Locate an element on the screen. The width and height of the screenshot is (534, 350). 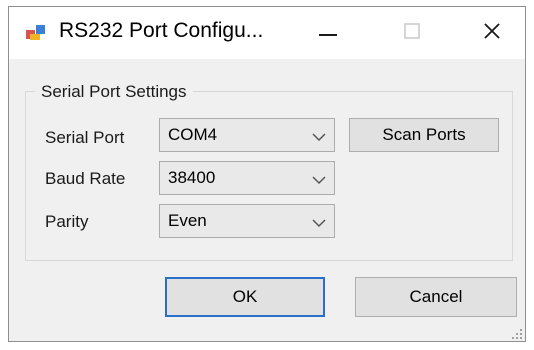
baud-rate-select: 38400 is located at coordinates (247, 178).